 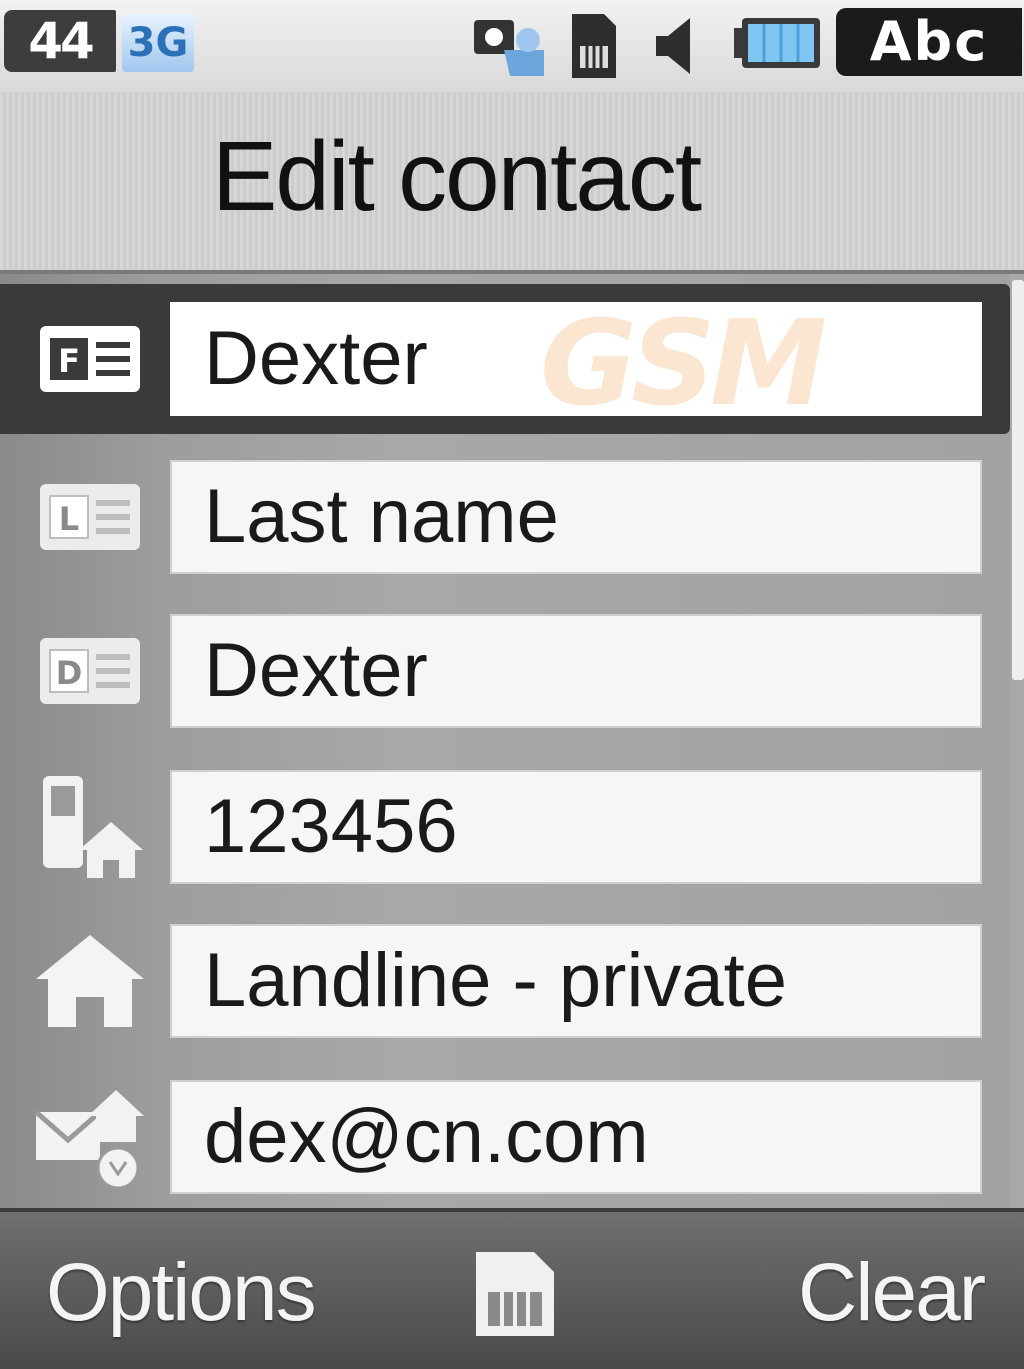 I want to click on status-bar: 44 3G Abc, so click(x=512, y=46).